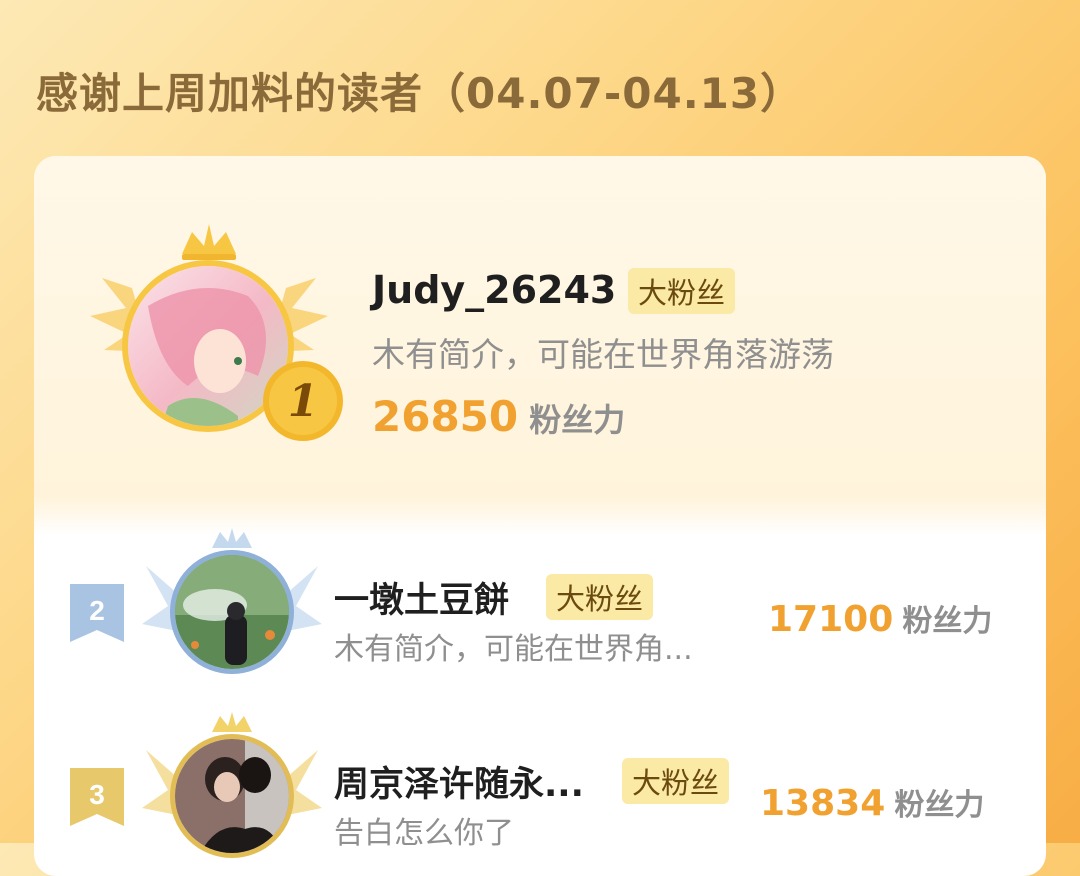  Describe the element at coordinates (445, 416) in the screenshot. I see `reader-1-points-value: 26850` at that location.